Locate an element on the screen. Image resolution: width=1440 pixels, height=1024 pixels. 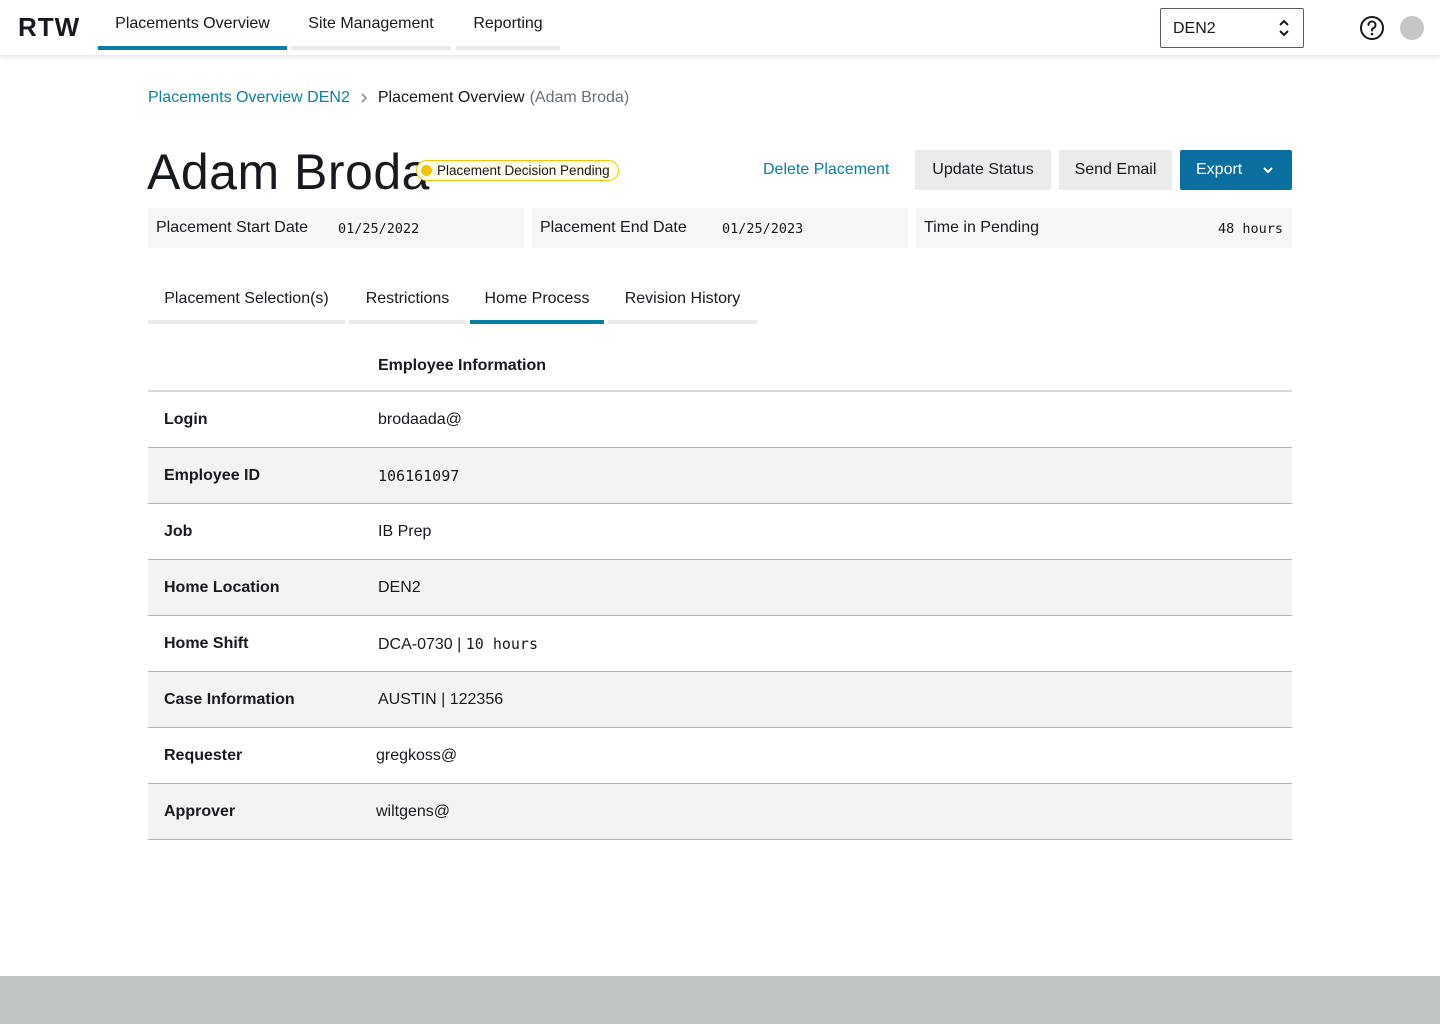
site-select-value: DEN2 is located at coordinates (1194, 28).